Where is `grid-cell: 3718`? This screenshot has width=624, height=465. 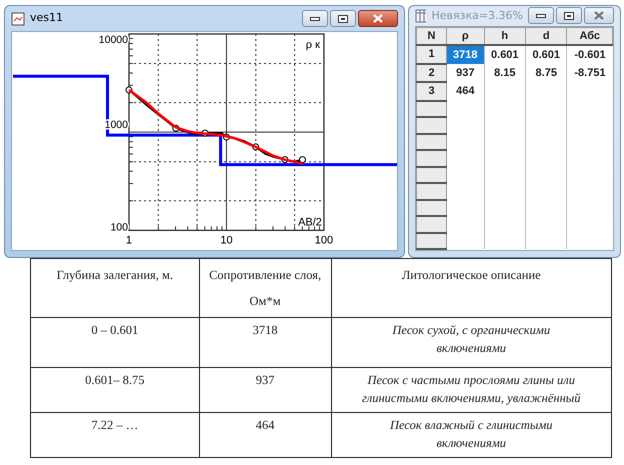 grid-cell: 3718 is located at coordinates (465, 54).